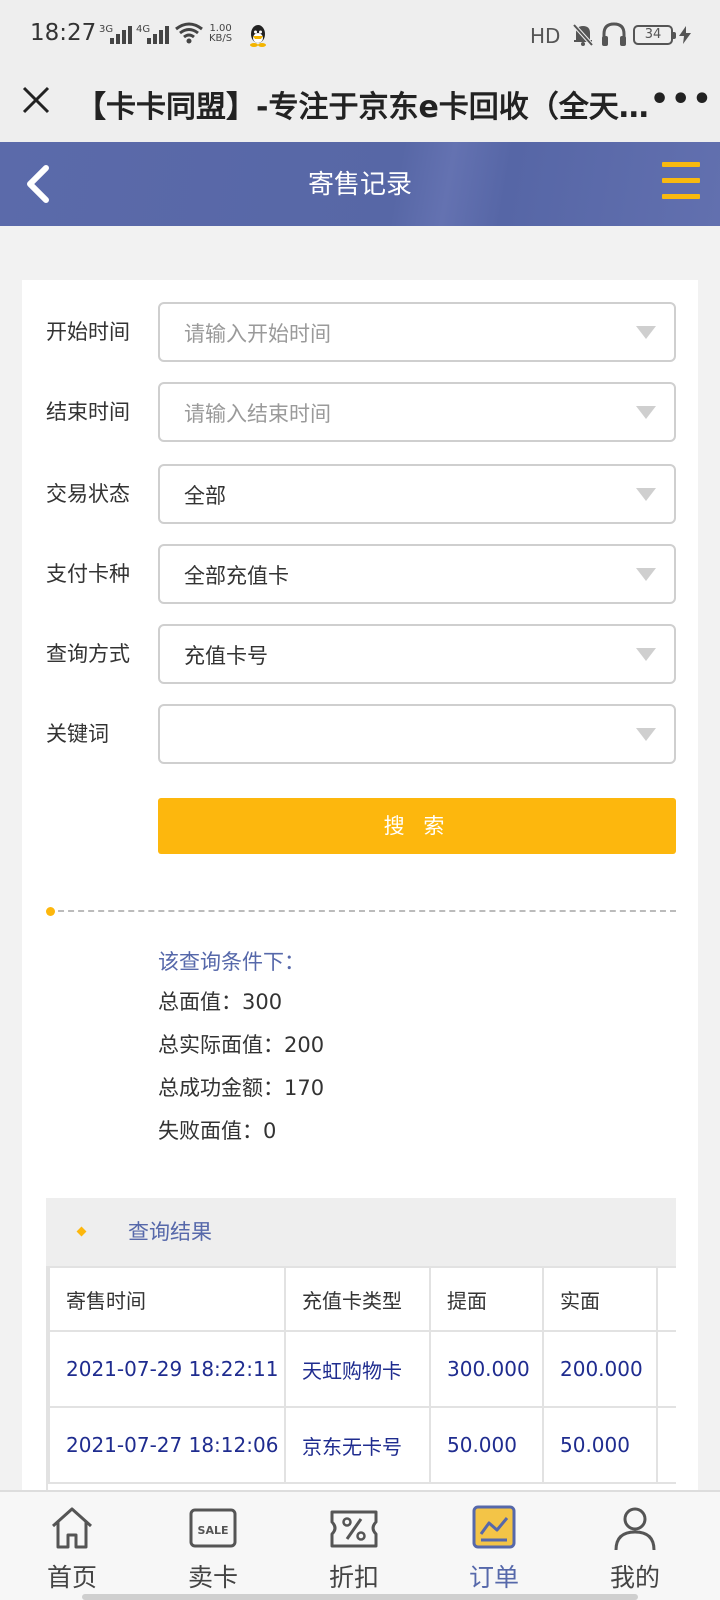 The width and height of the screenshot is (720, 1600). What do you see at coordinates (167, 1445) in the screenshot?
I see `table-cell: 2021-07-27 18:12:06` at bounding box center [167, 1445].